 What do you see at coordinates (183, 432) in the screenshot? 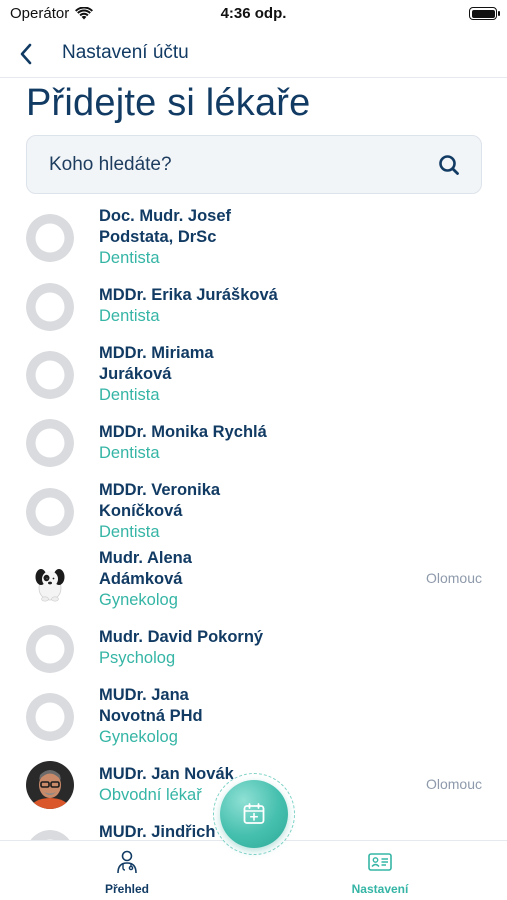
I see `doctor-name: MDDr. Monika Rychlá` at bounding box center [183, 432].